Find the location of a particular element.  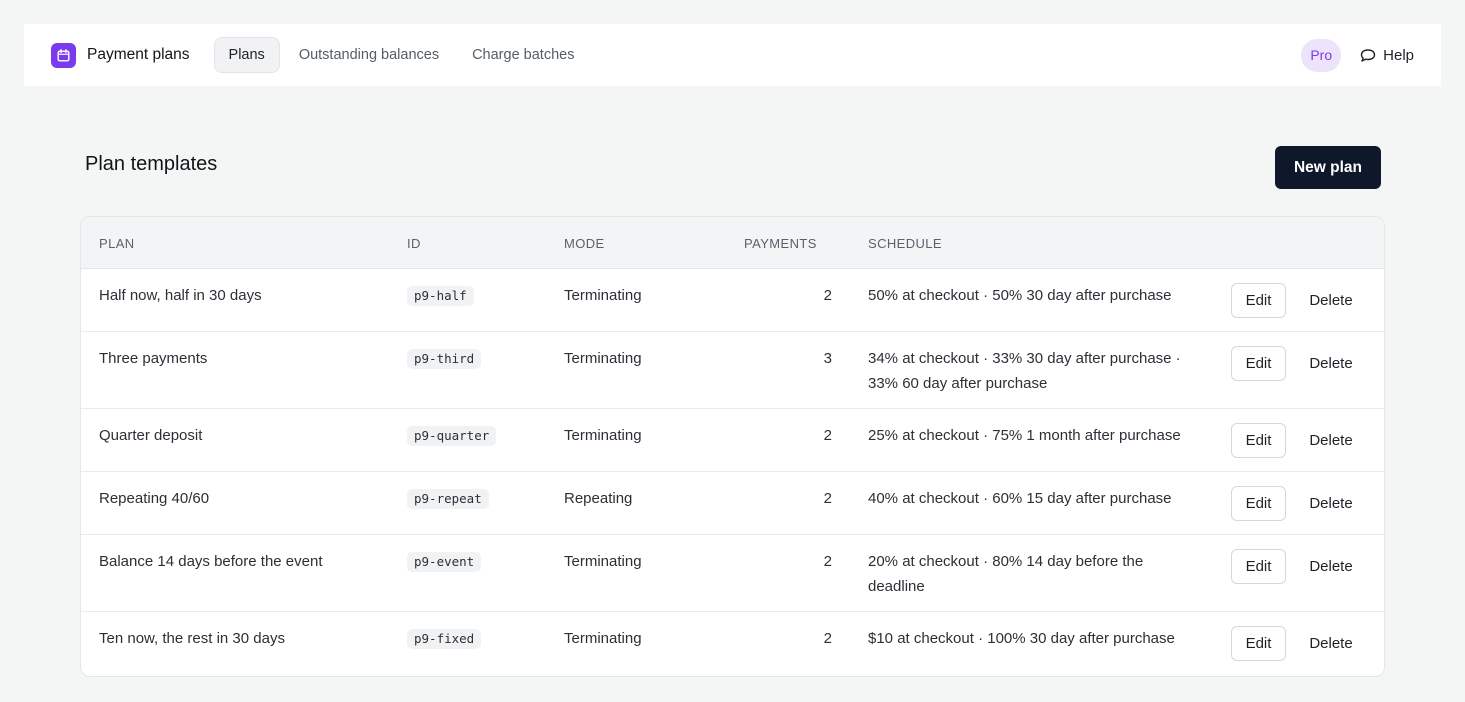

help-link: Help is located at coordinates (1387, 55).